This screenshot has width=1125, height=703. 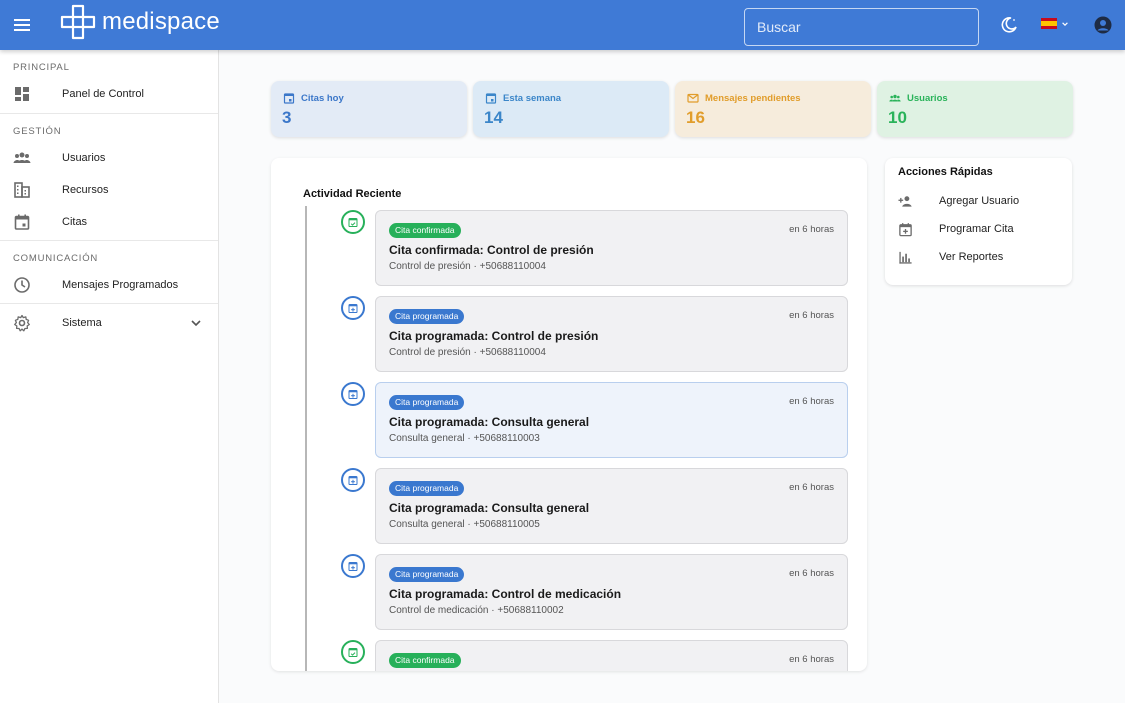 What do you see at coordinates (78, 22) in the screenshot?
I see `medical-cross-logo-icon` at bounding box center [78, 22].